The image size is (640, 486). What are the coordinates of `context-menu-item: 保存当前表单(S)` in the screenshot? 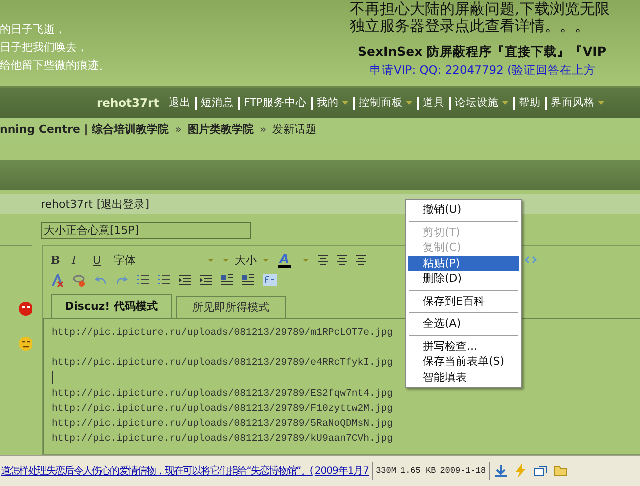 It's located at (463, 362).